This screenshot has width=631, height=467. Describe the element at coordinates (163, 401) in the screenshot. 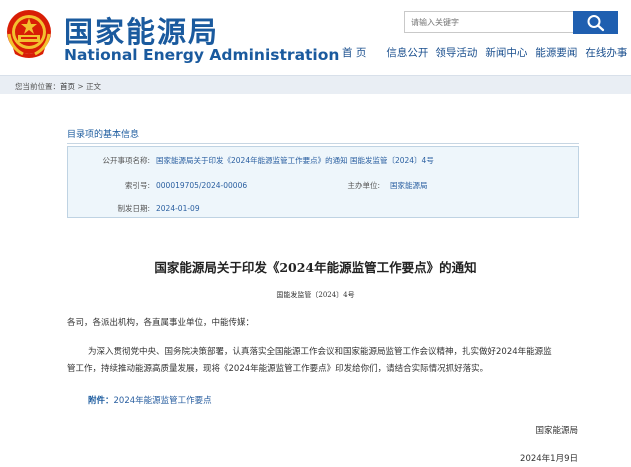

I see `attachment-link: 2024年能源监管工作要点` at that location.